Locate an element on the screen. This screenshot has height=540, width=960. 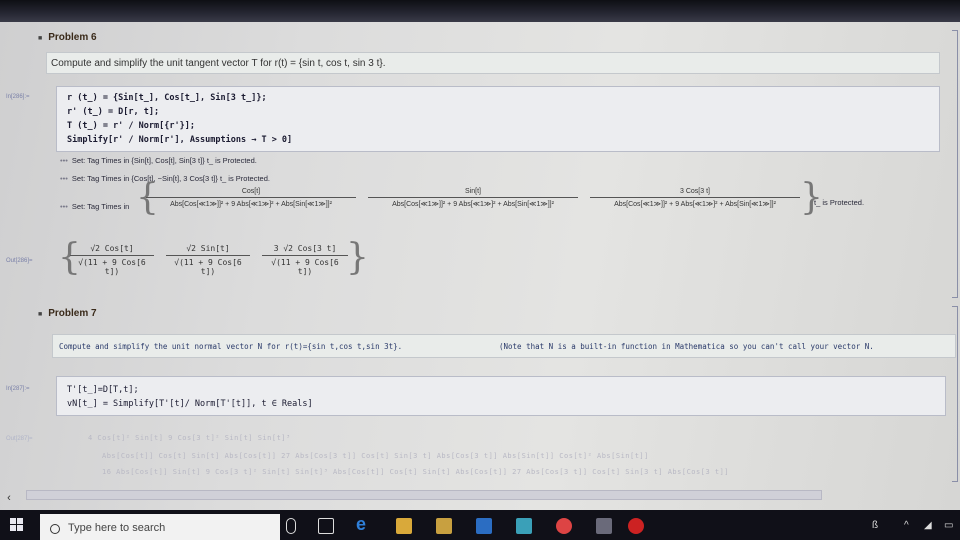
search-placeholder: Type here to search is located at coordinates (117, 528).